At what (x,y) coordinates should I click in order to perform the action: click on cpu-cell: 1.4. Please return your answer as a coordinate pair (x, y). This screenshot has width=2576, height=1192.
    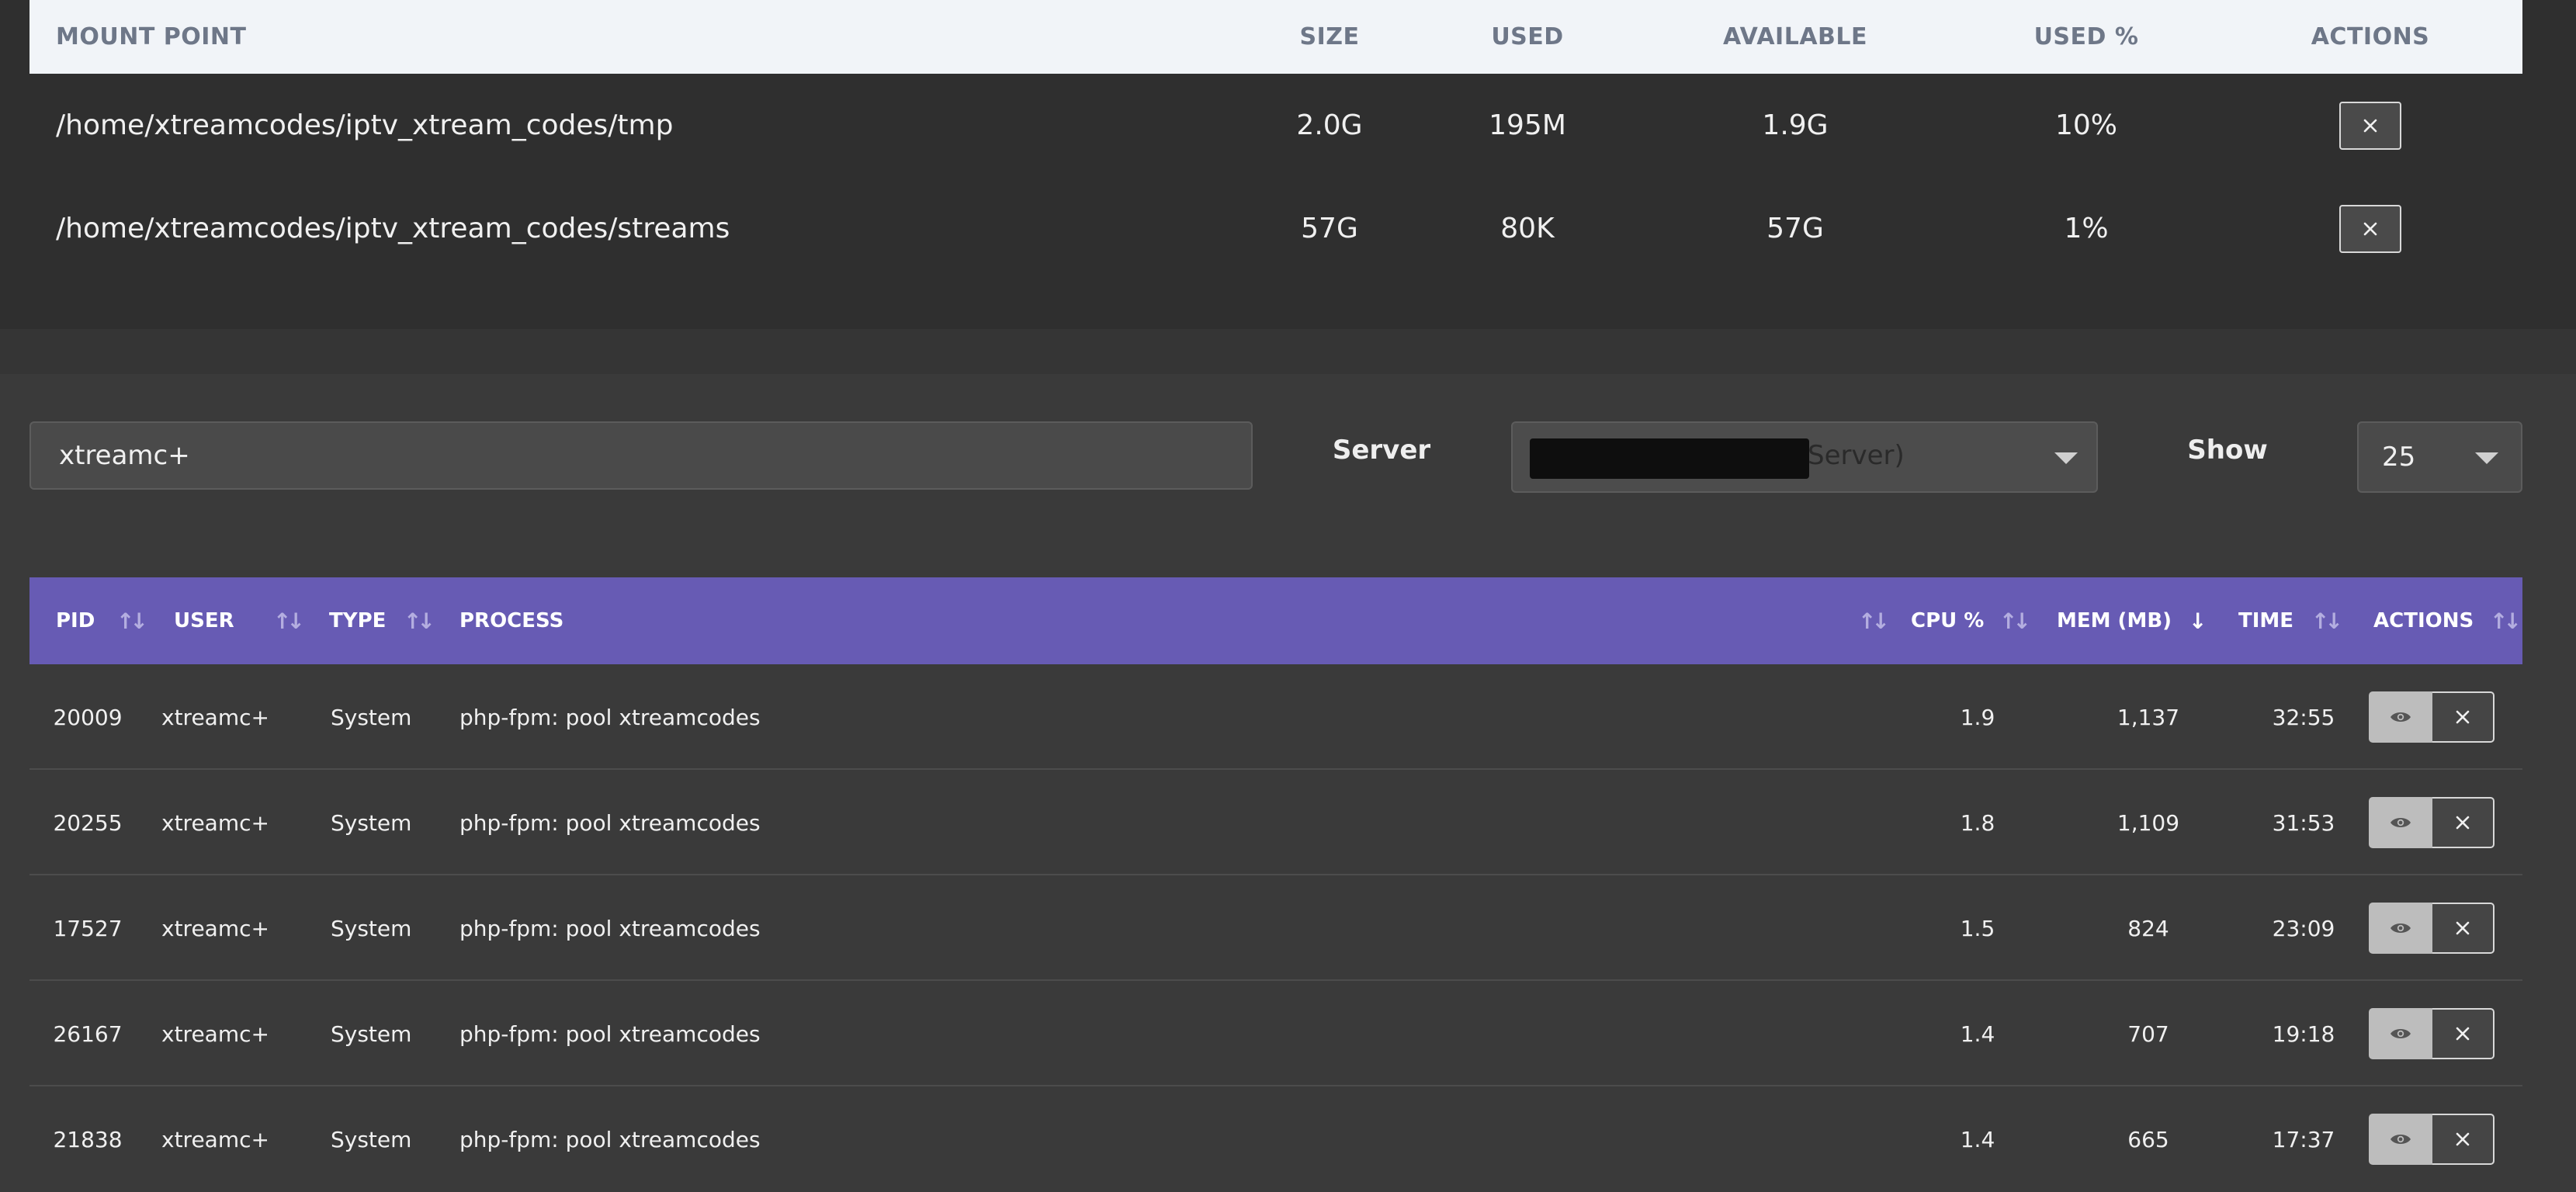
    Looking at the image, I should click on (1977, 1139).